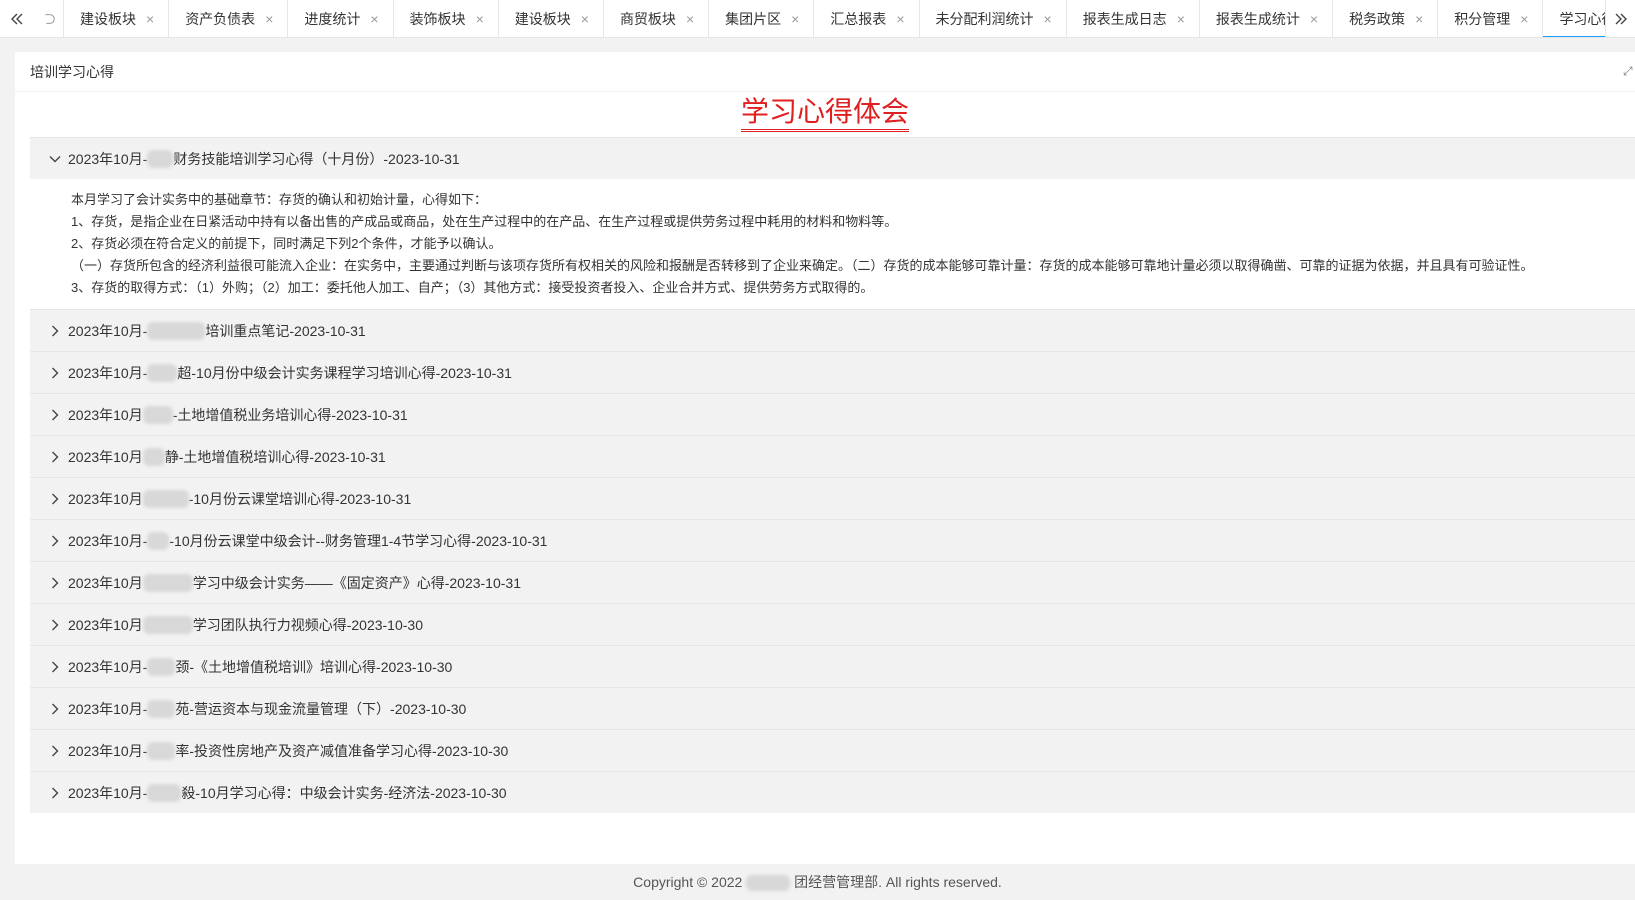 The image size is (1635, 900). I want to click on page-title: 学习心得体会, so click(825, 112).